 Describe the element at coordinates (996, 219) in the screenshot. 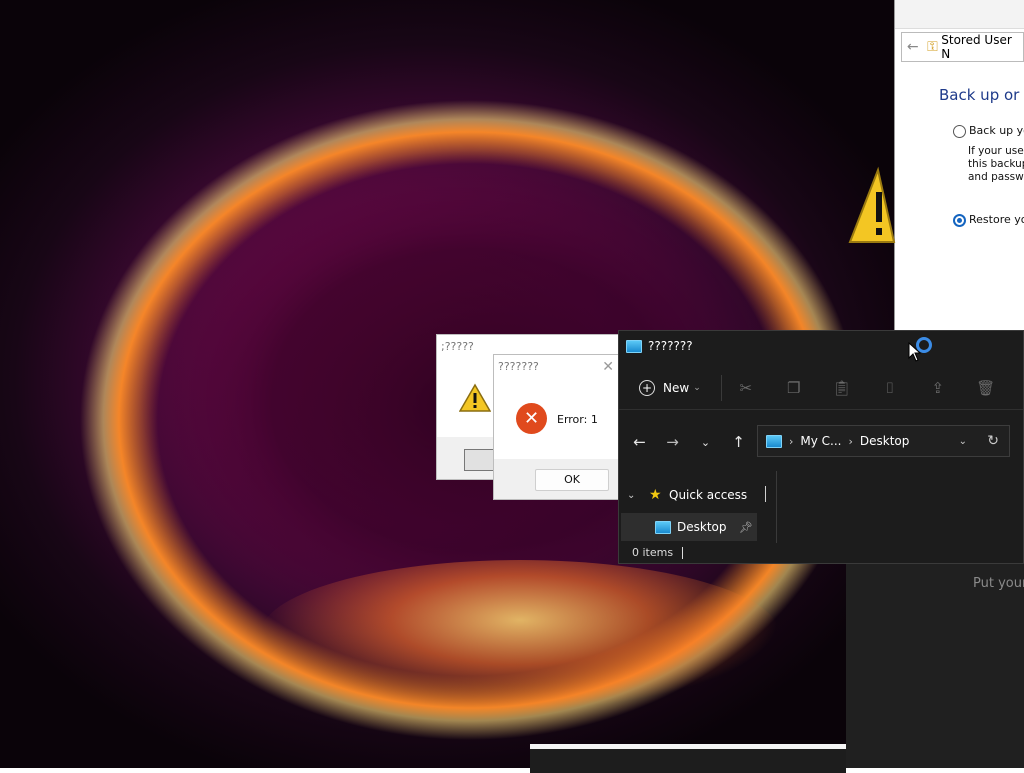

I see `restore-option-label: Restore you` at that location.